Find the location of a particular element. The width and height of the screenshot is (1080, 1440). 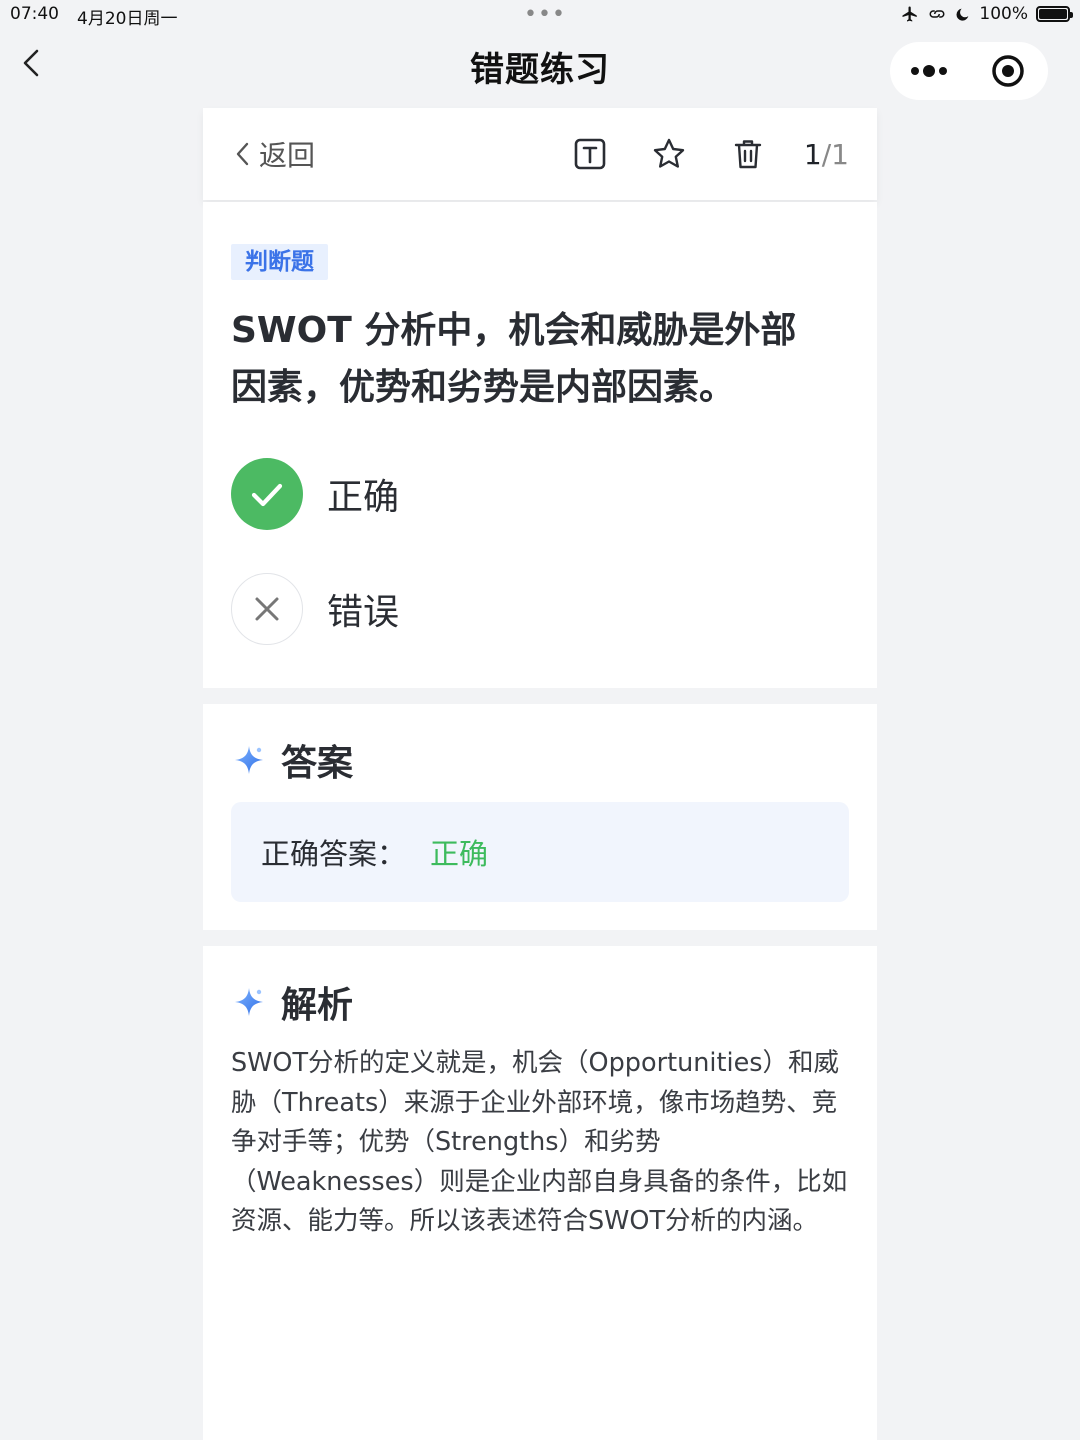

status-bar: 07:40 4月20日周一 ••• 100% is located at coordinates (540, 15).